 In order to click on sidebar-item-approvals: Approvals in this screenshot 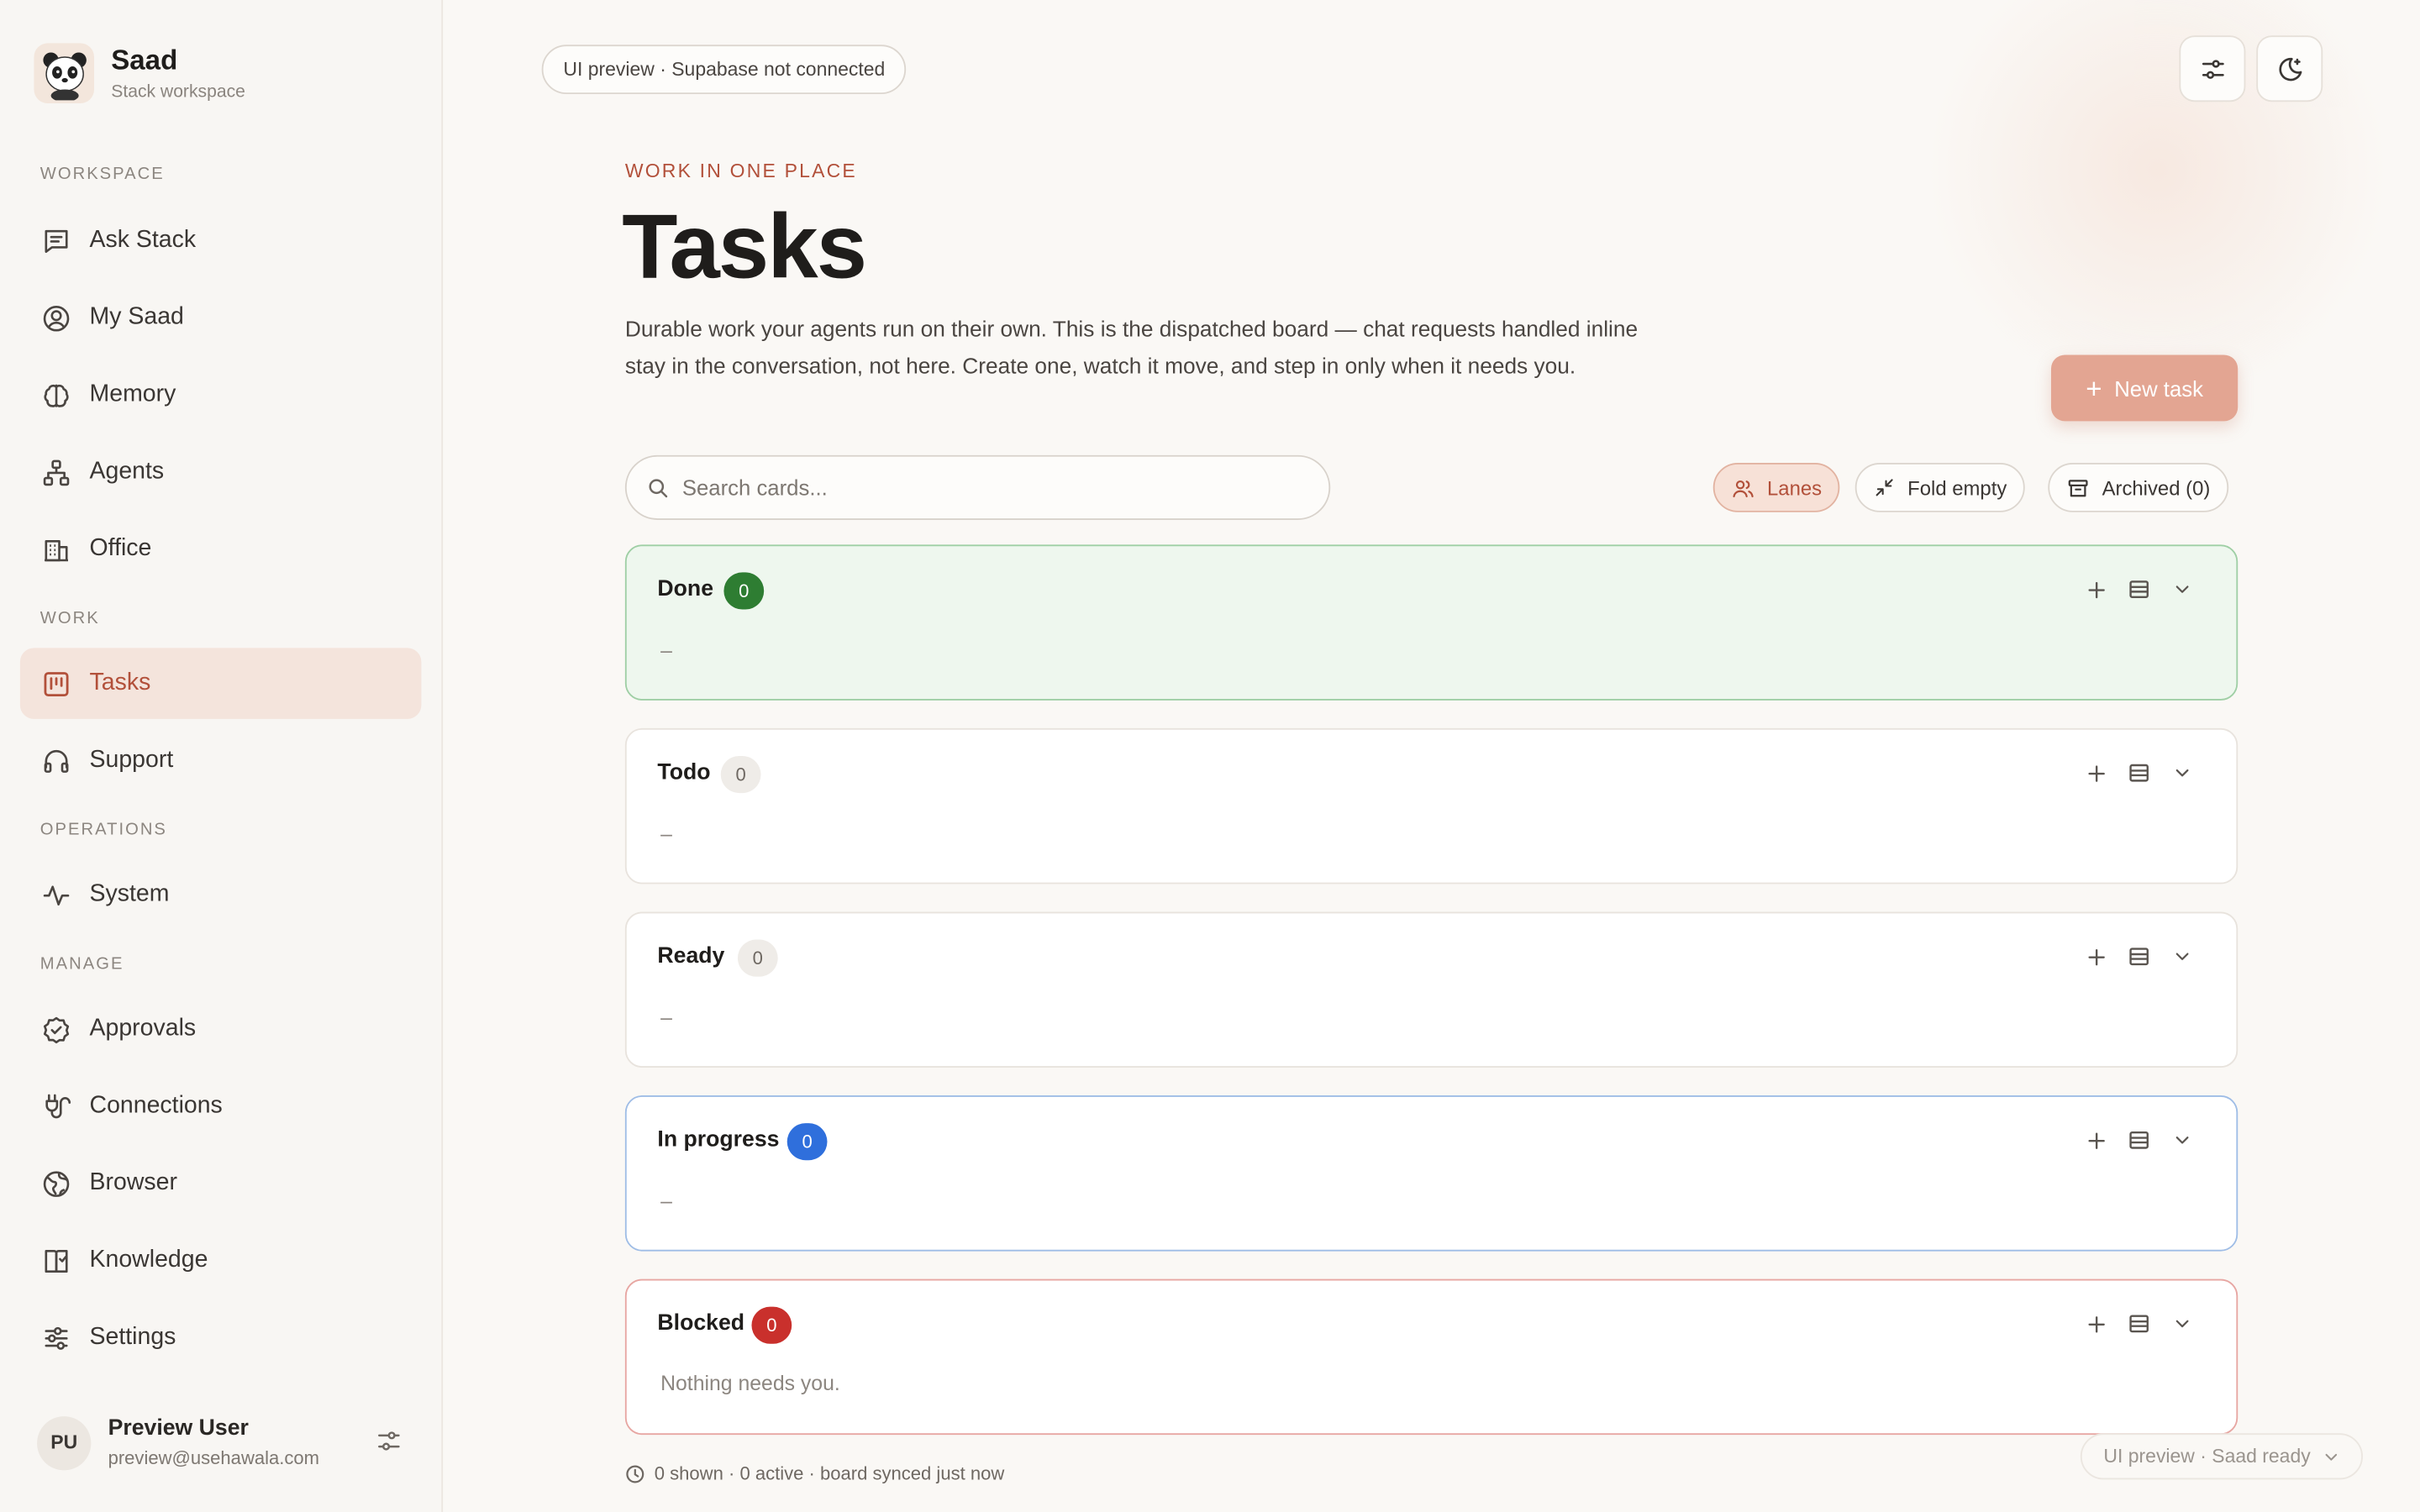, I will do `click(221, 1029)`.